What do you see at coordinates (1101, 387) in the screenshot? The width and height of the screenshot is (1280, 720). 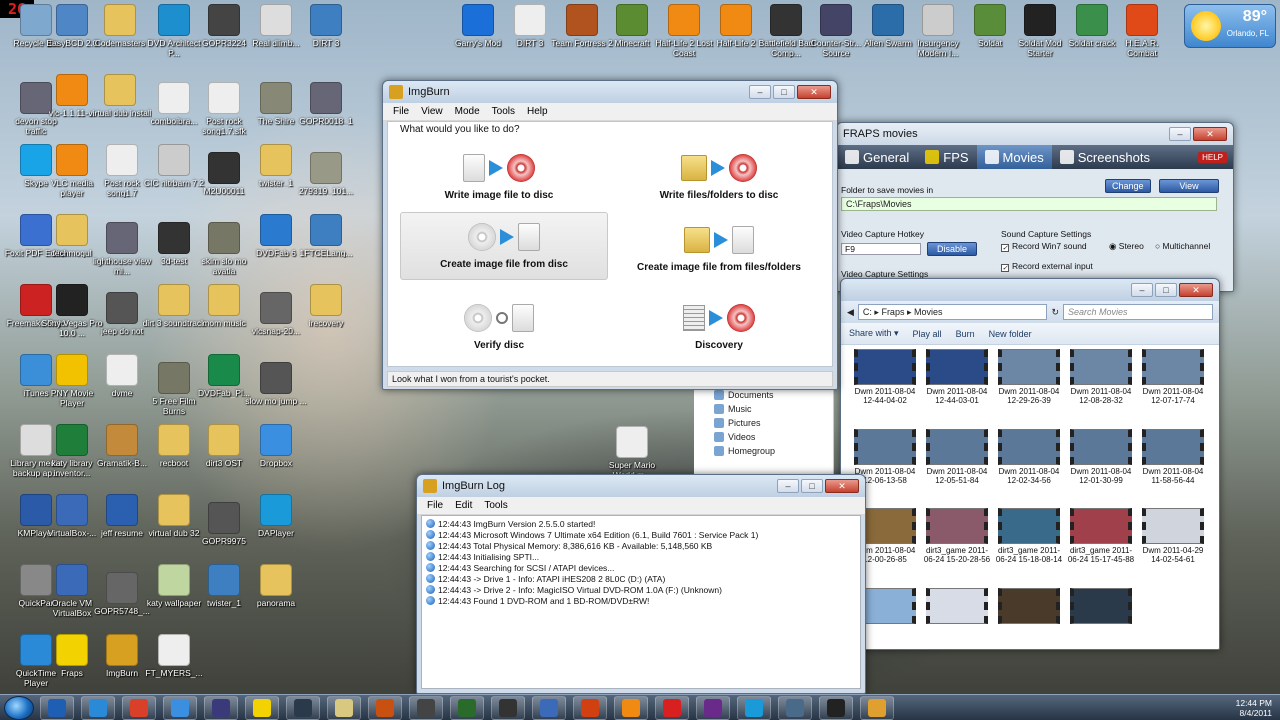 I see `video-file: Dwm 2011-08-04 12-08-28-32` at bounding box center [1101, 387].